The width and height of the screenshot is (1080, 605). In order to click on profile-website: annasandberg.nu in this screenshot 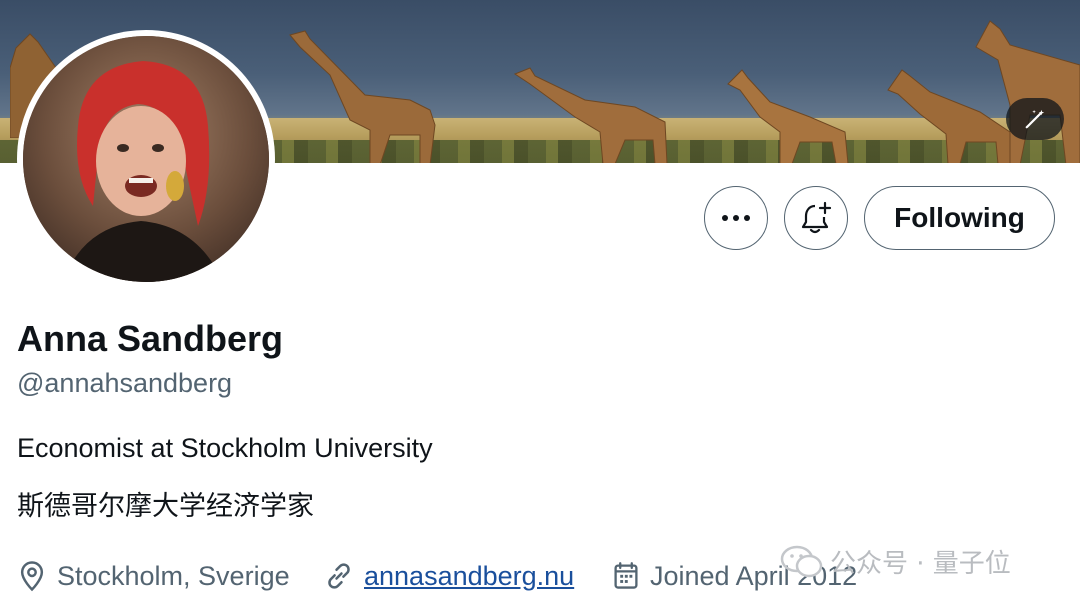, I will do `click(449, 576)`.